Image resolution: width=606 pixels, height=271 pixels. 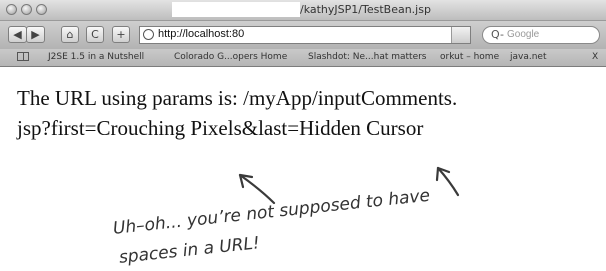 I want to click on search-placeholder: Google, so click(x=523, y=34).